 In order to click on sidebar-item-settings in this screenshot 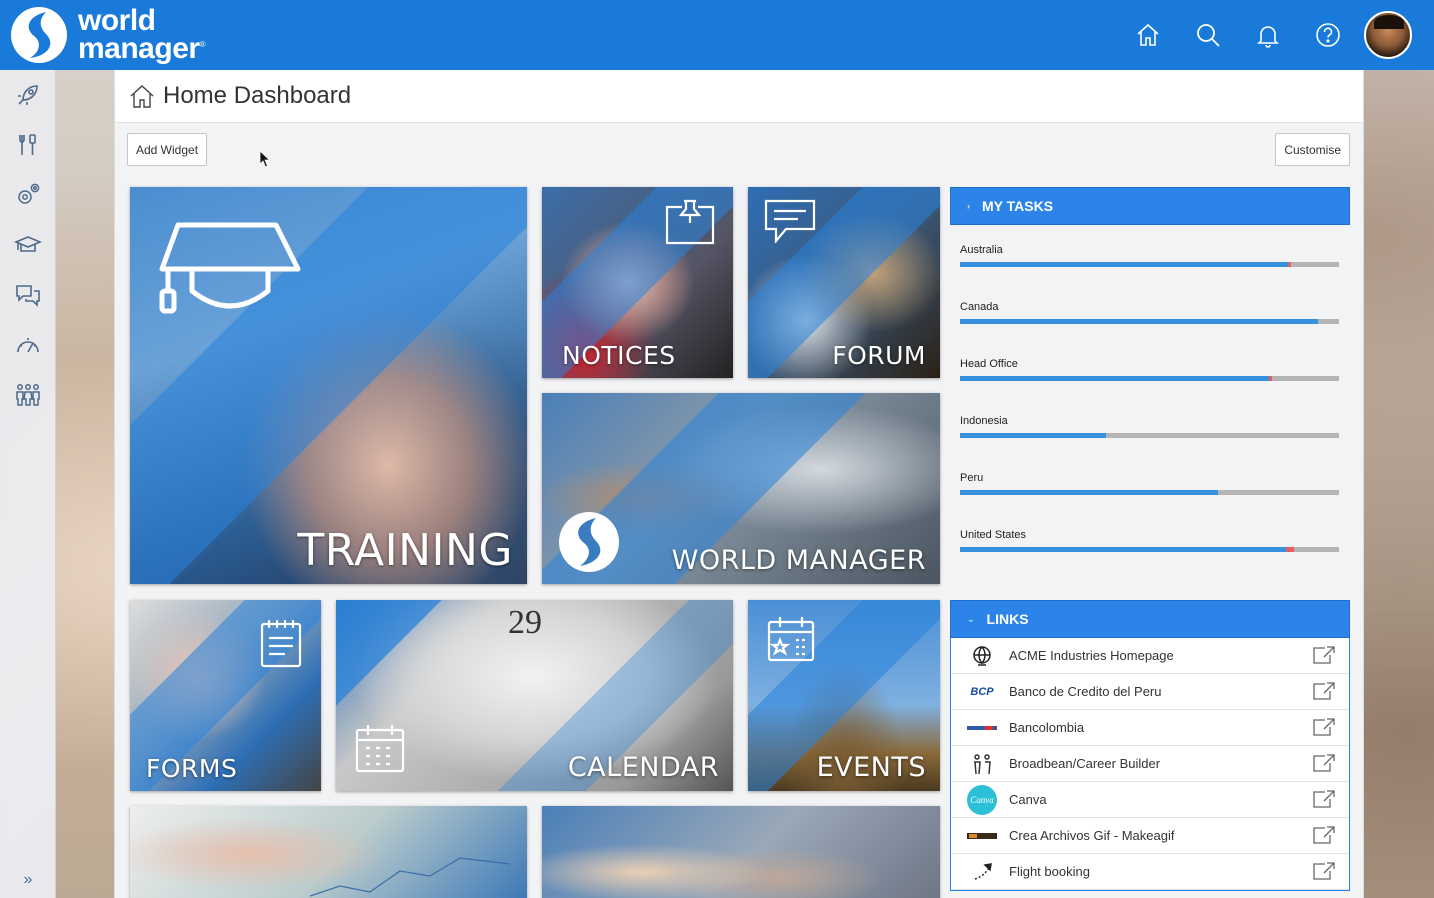, I will do `click(28, 195)`.